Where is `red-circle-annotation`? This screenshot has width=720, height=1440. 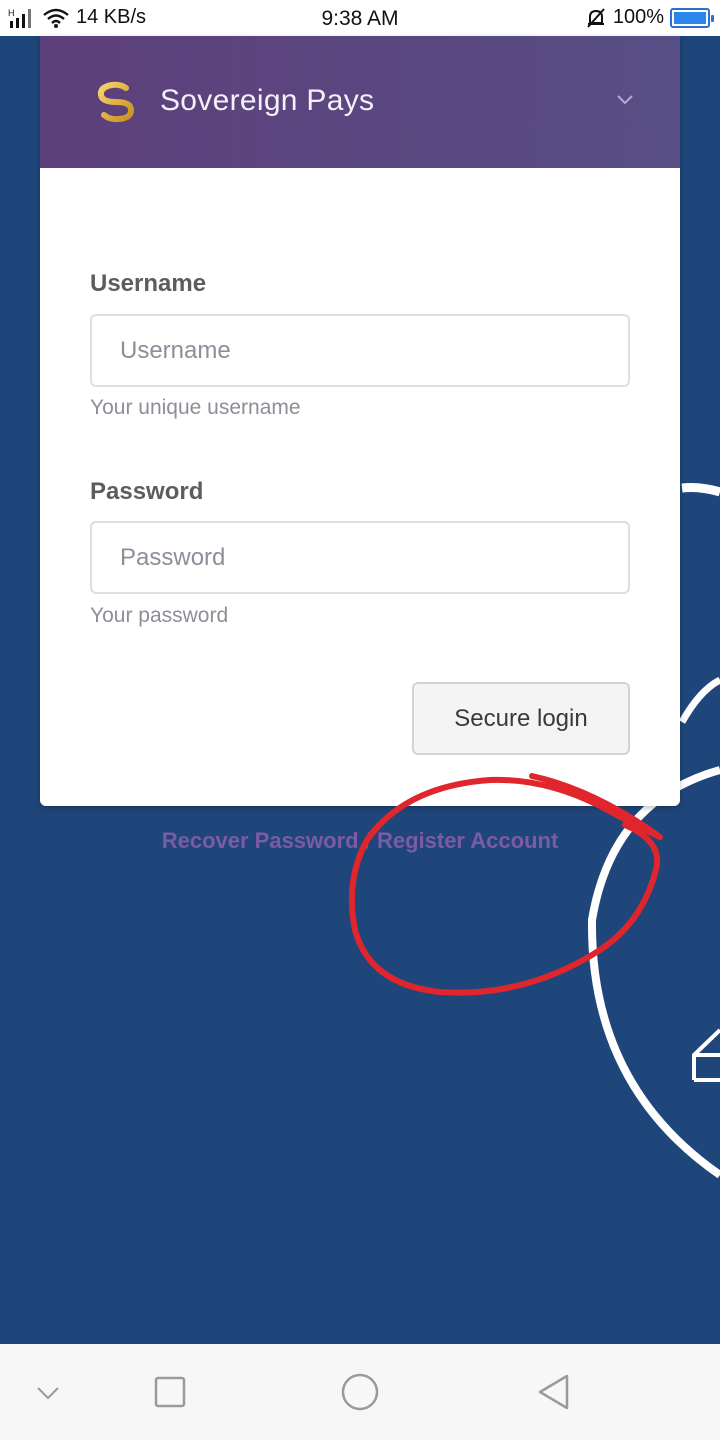 red-circle-annotation is located at coordinates (505, 884).